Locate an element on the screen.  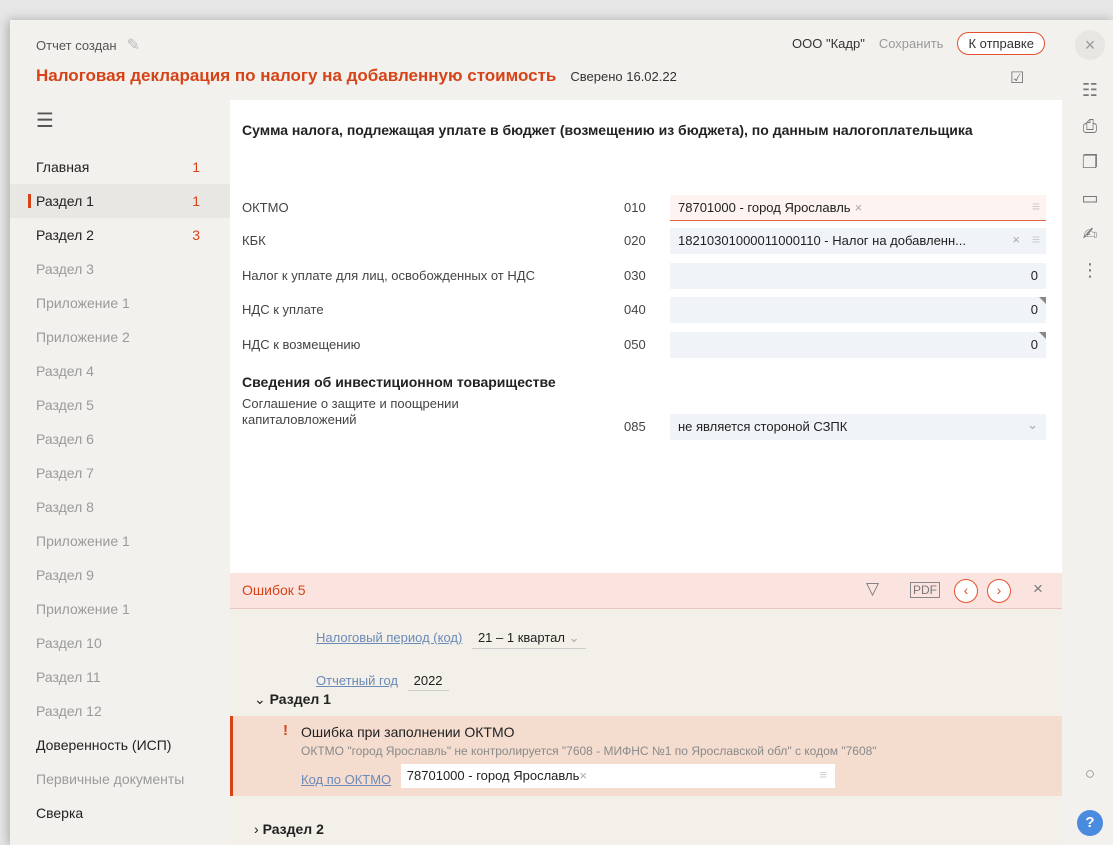
vat-refund-input: 0 is located at coordinates (858, 345).